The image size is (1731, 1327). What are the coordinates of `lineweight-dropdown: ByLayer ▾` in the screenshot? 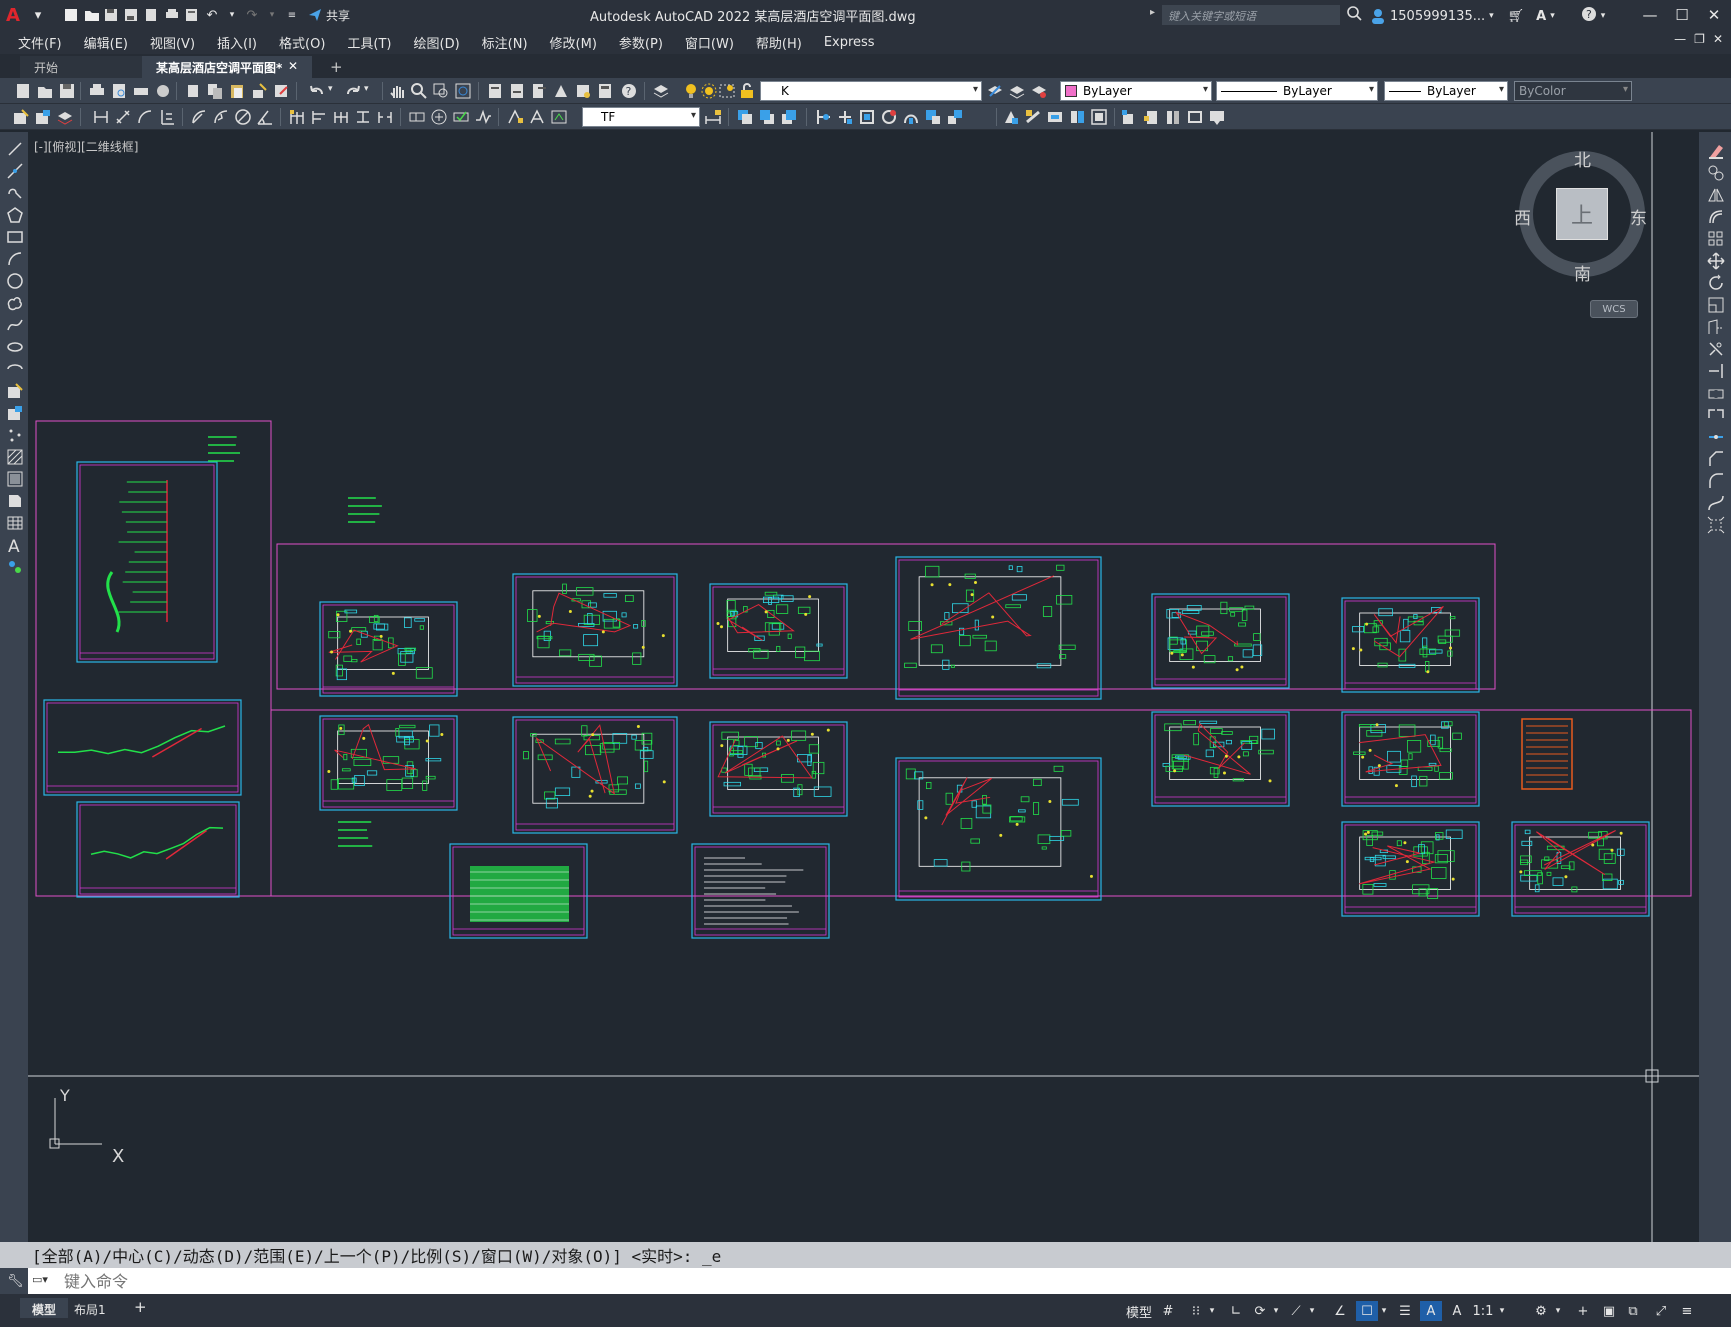 It's located at (1446, 91).